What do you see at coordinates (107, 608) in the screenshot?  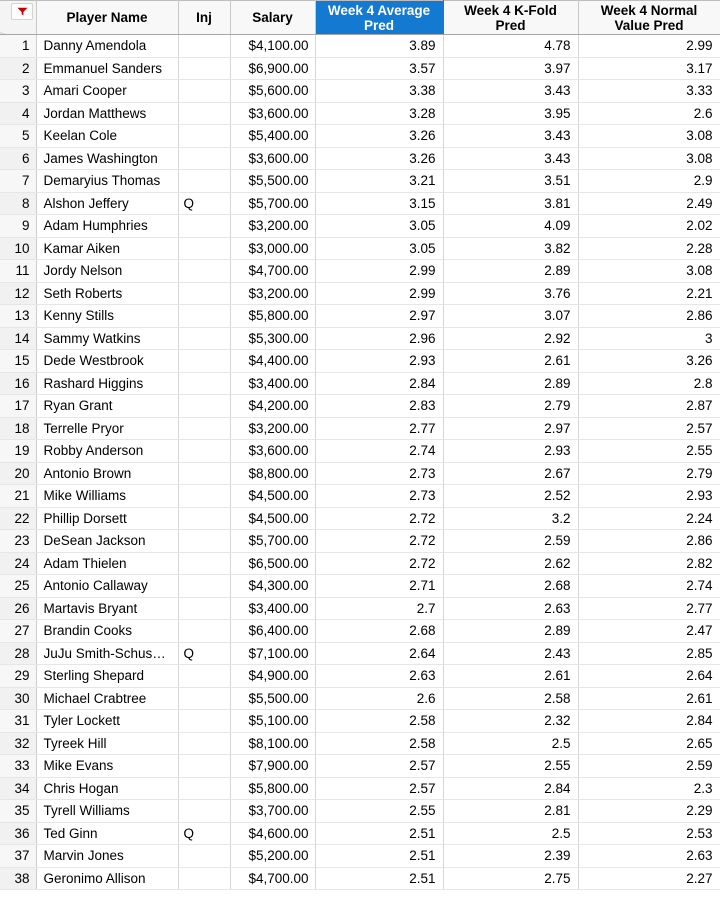 I see `player-name-cell: Martavis Bryant` at bounding box center [107, 608].